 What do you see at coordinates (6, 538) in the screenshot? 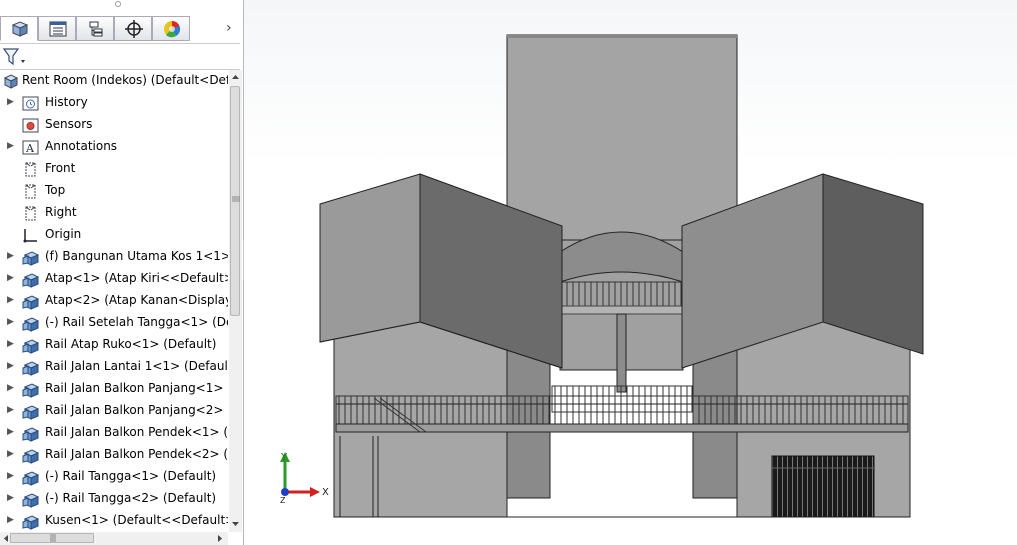
I see `scroll-left-arrow-icon` at bounding box center [6, 538].